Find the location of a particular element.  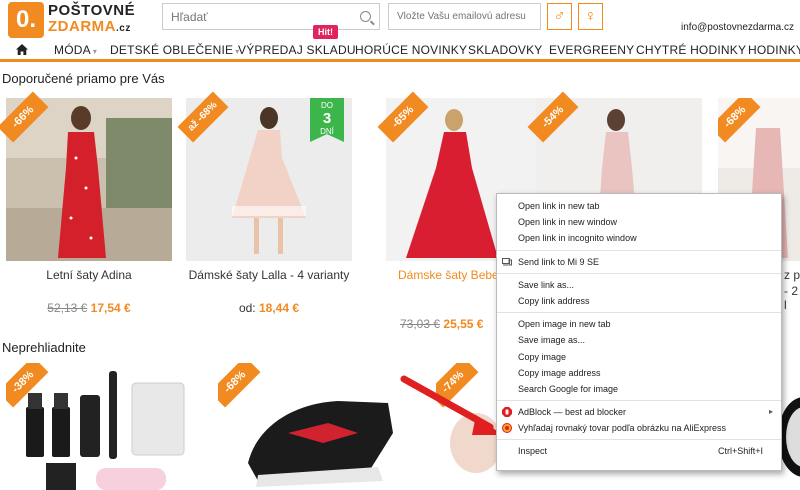

menu-copy-image-address: Copy image address is located at coordinates (639, 373).